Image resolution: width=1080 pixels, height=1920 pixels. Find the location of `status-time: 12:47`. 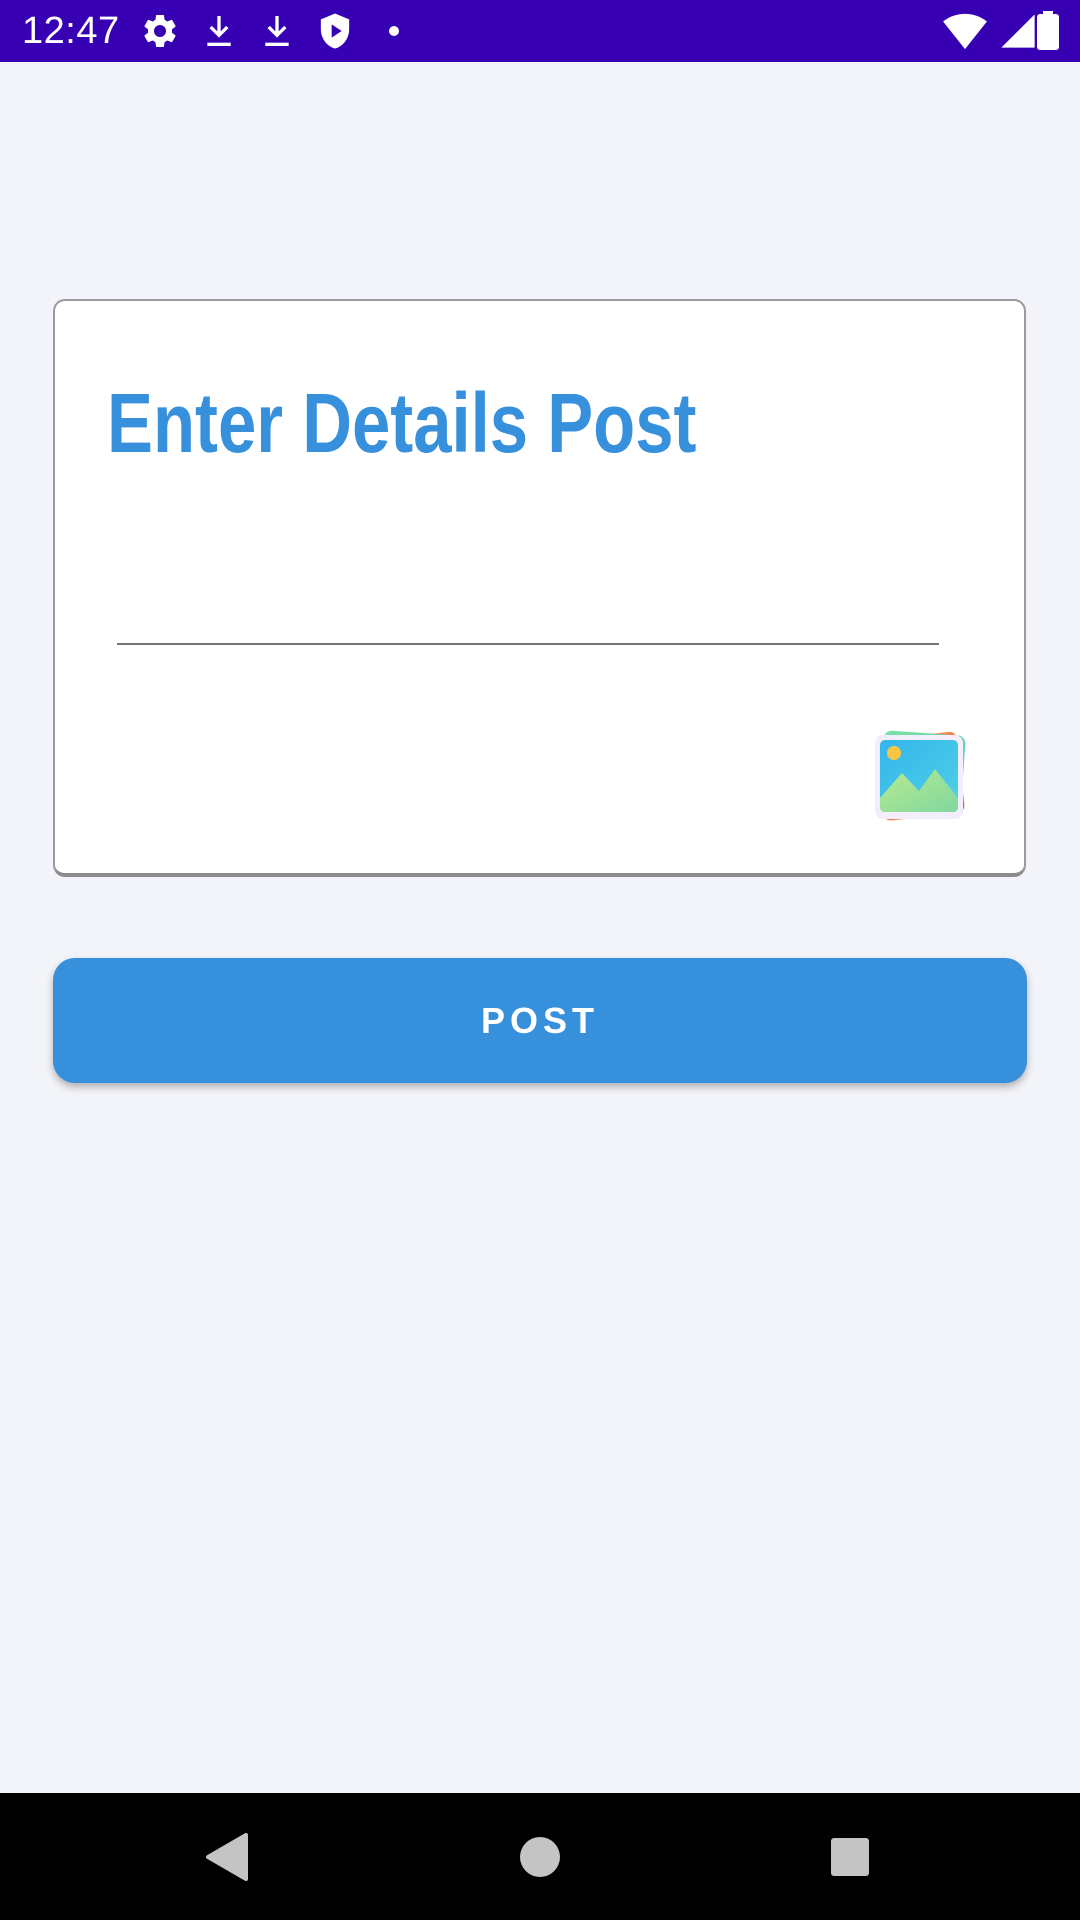

status-time: 12:47 is located at coordinates (71, 31).